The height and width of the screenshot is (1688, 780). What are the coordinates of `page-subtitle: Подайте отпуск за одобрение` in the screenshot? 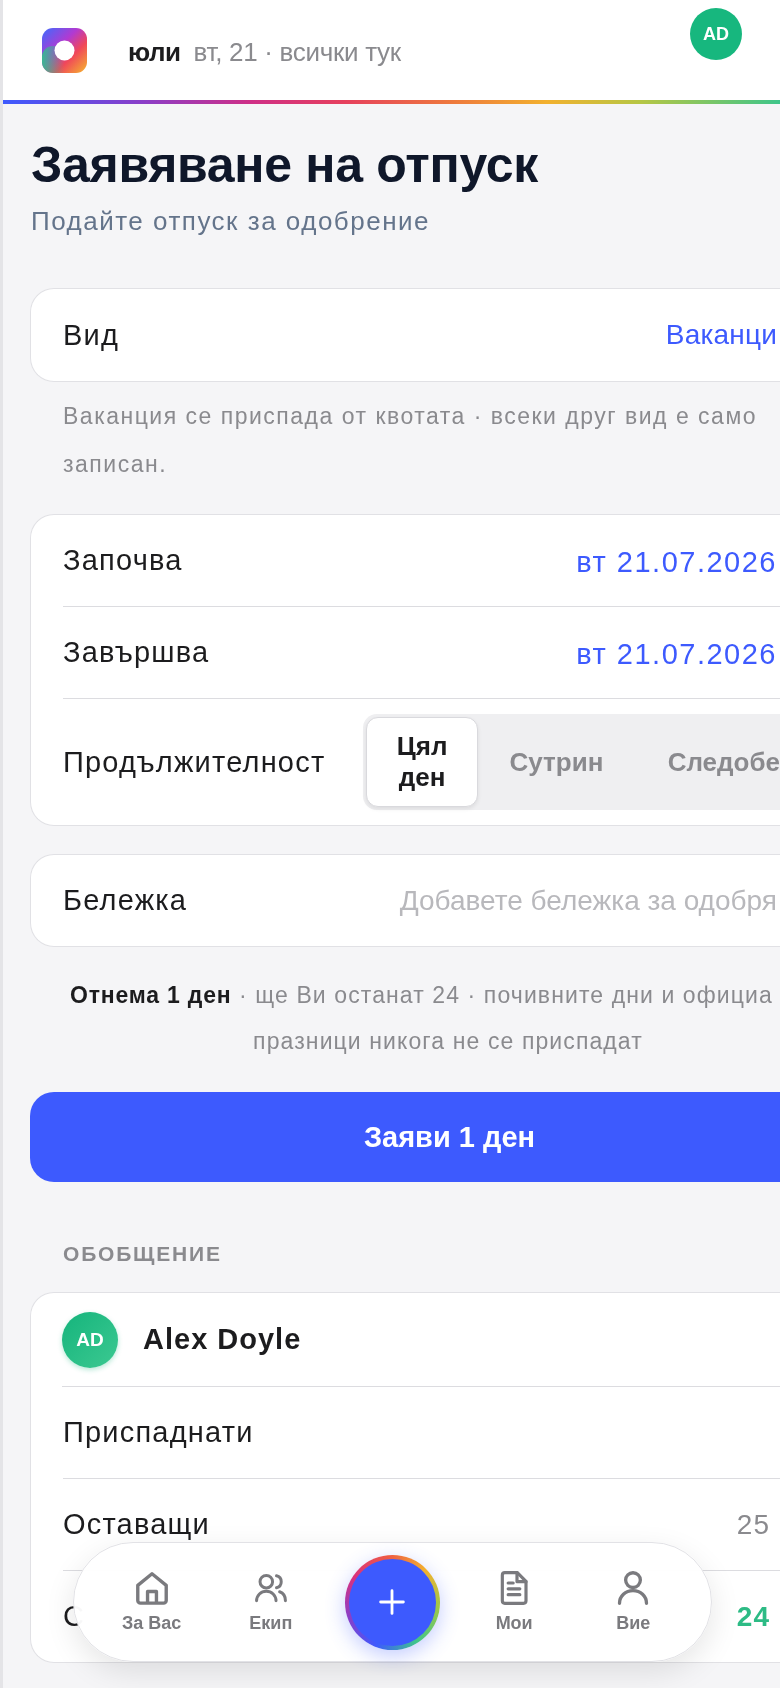 It's located at (231, 221).